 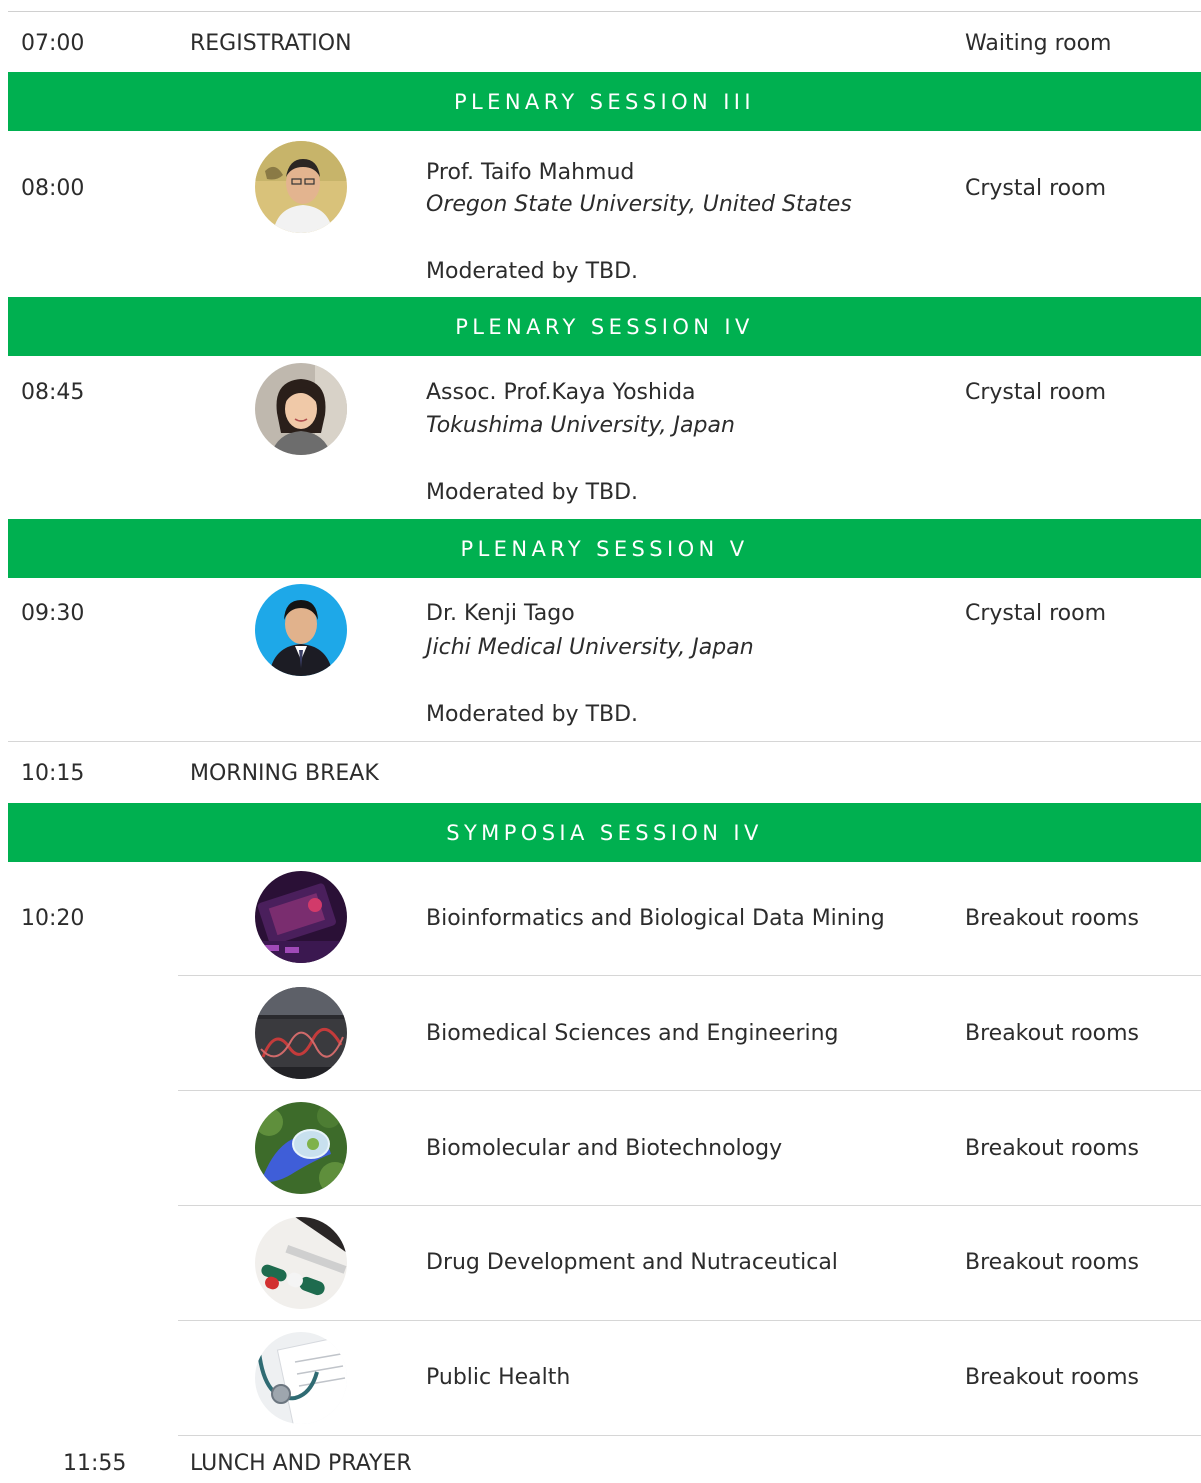 What do you see at coordinates (604, 1148) in the screenshot?
I see `topic-name: Biomolecular and Biotechnology` at bounding box center [604, 1148].